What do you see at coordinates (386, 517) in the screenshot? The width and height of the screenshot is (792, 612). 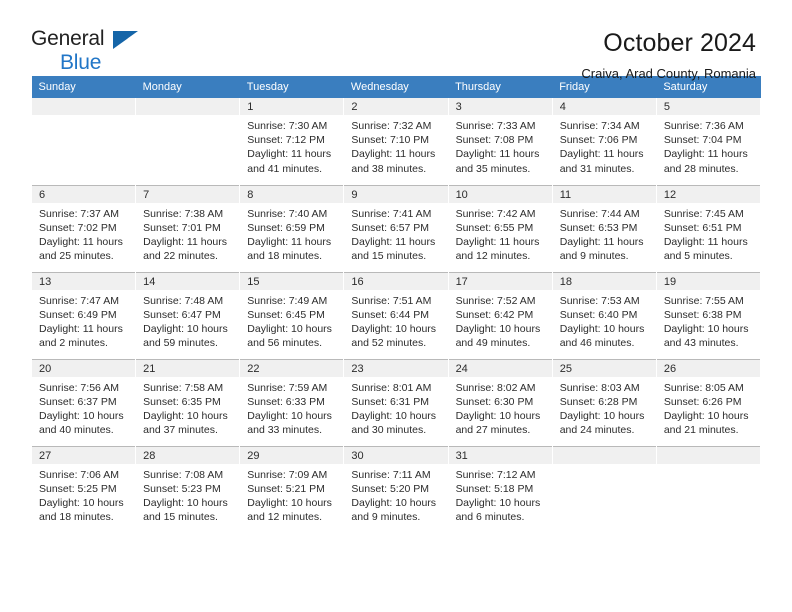 I see `daylight-text-line2: and 9 minutes.` at bounding box center [386, 517].